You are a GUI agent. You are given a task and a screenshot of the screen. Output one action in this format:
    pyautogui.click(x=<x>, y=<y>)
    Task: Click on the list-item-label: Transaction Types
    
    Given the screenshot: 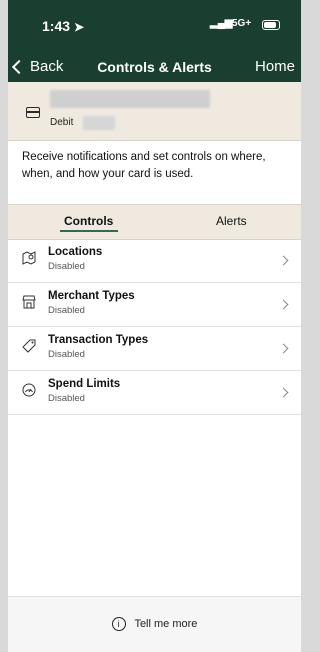 What is the action you would take?
    pyautogui.click(x=98, y=340)
    